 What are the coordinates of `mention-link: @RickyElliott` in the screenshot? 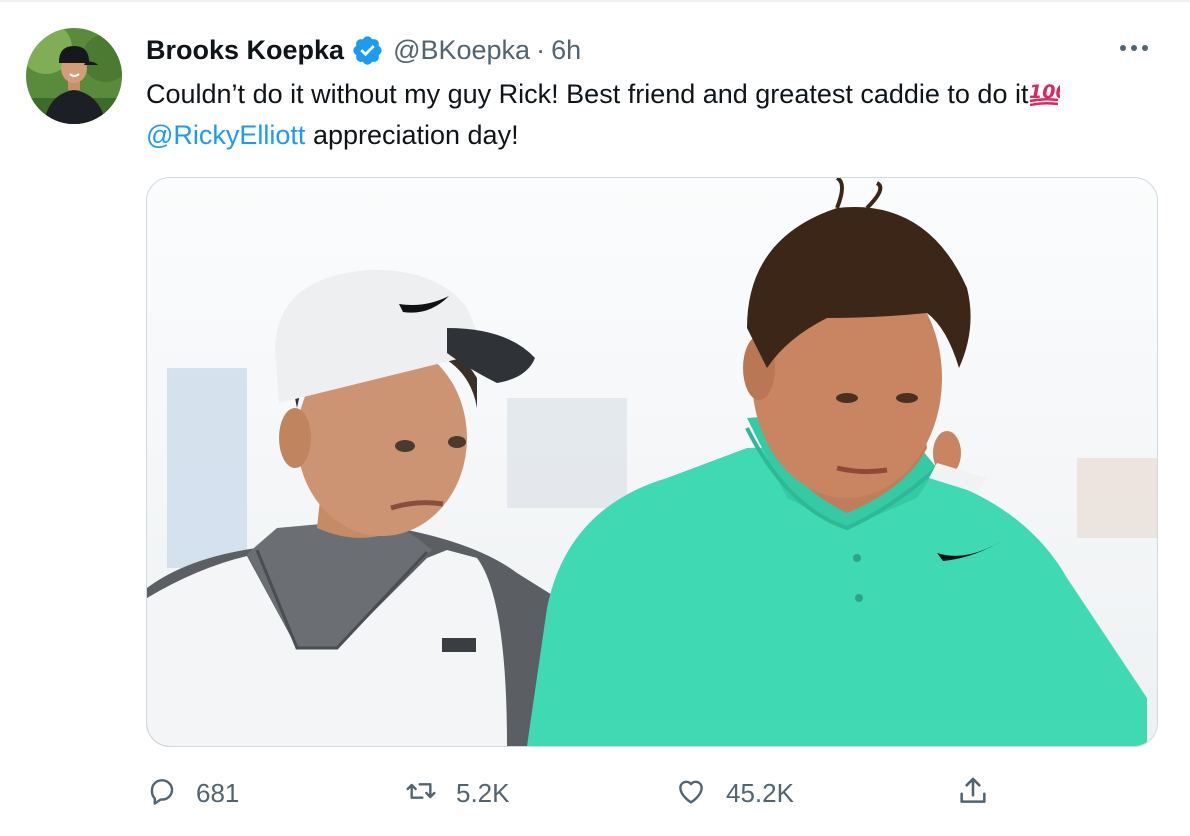 It's located at (225, 135).